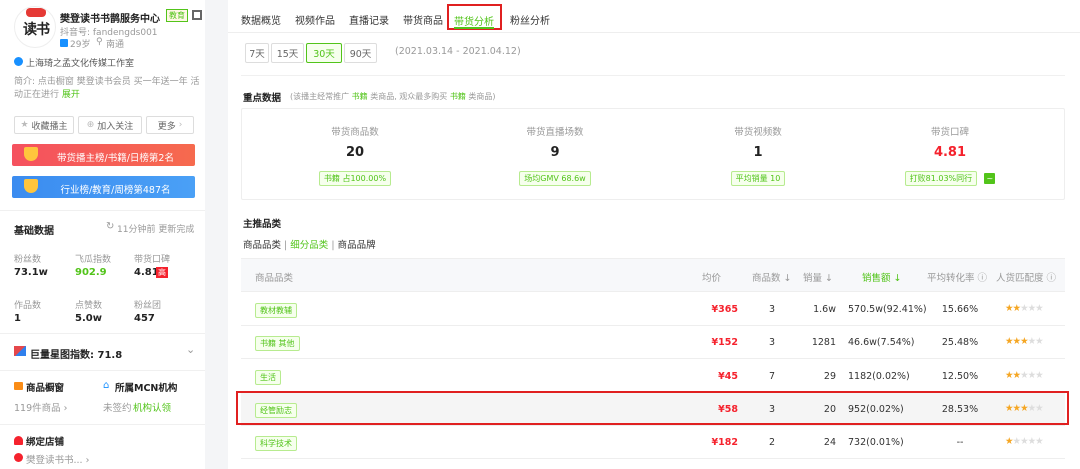 This screenshot has height=469, width=1080. I want to click on intro-expand-link: 展开, so click(71, 95).